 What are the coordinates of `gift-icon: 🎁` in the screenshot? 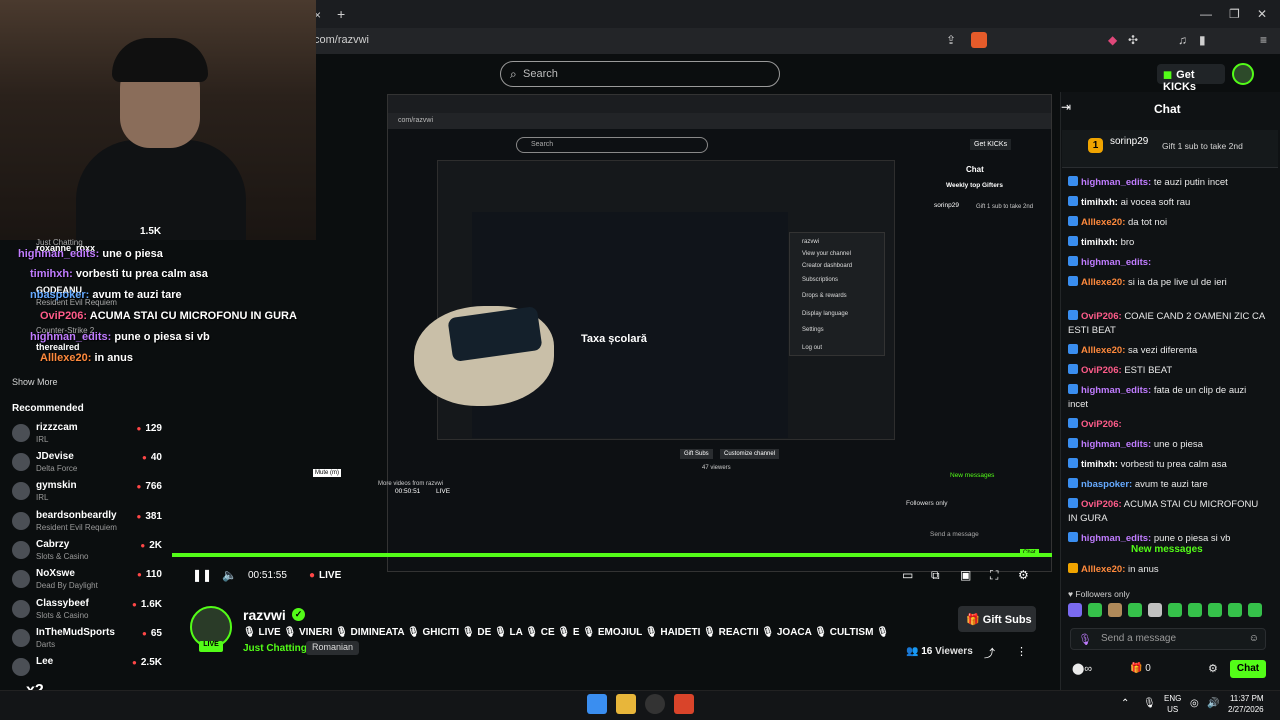 It's located at (973, 620).